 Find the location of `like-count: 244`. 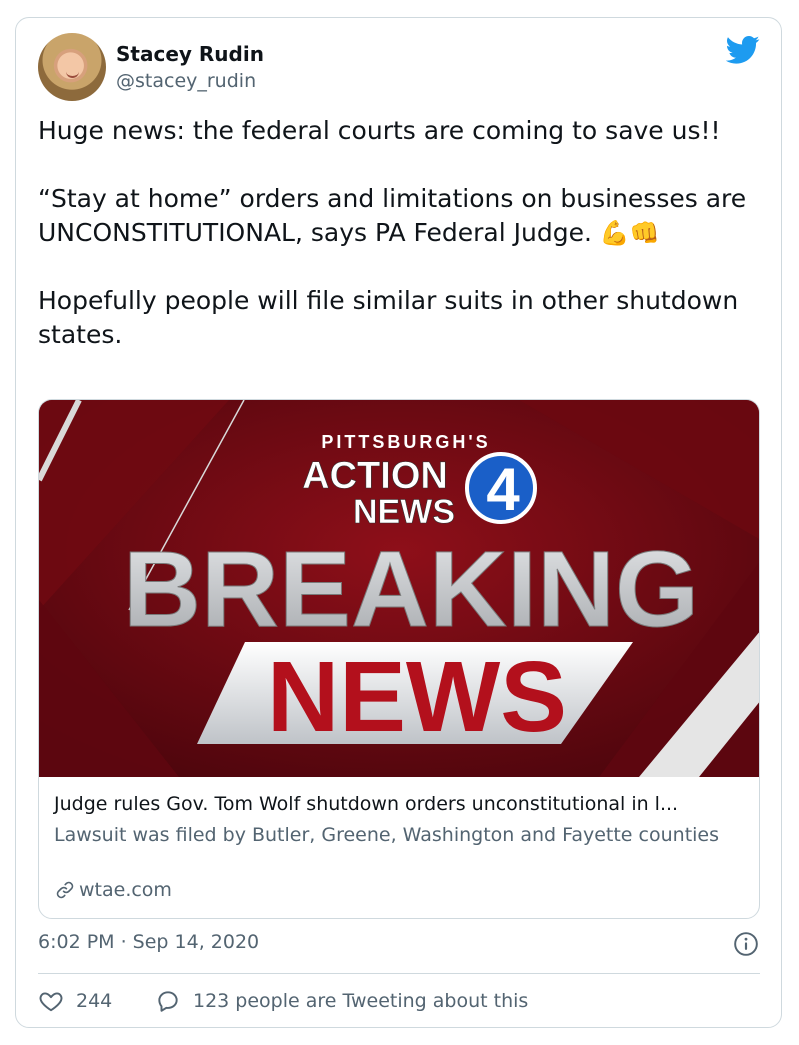

like-count: 244 is located at coordinates (94, 1001).